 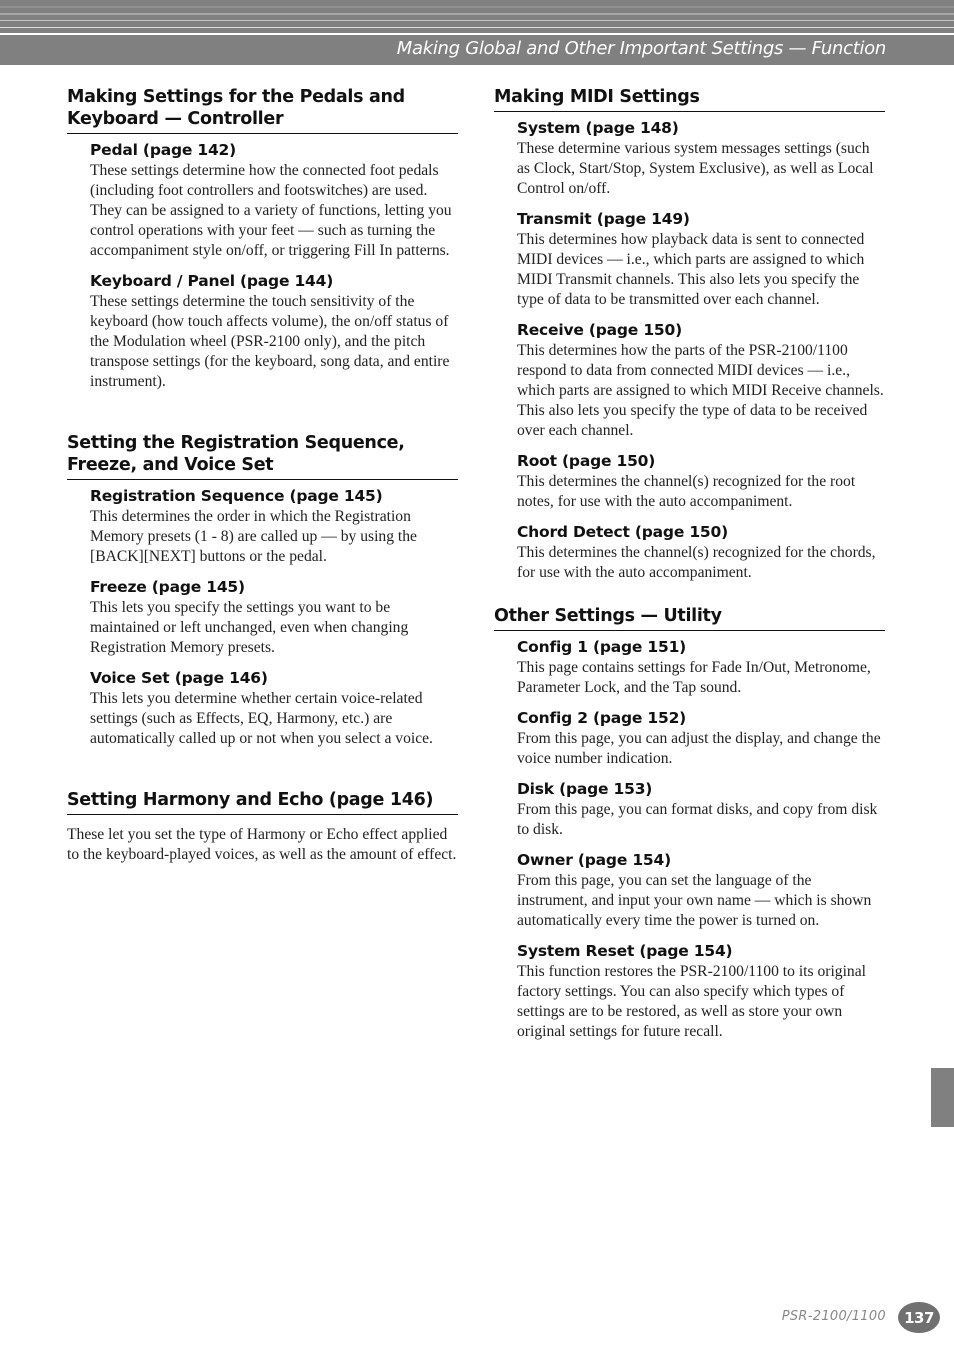 What do you see at coordinates (167, 587) in the screenshot?
I see `entry-title: Freeze (page 145)` at bounding box center [167, 587].